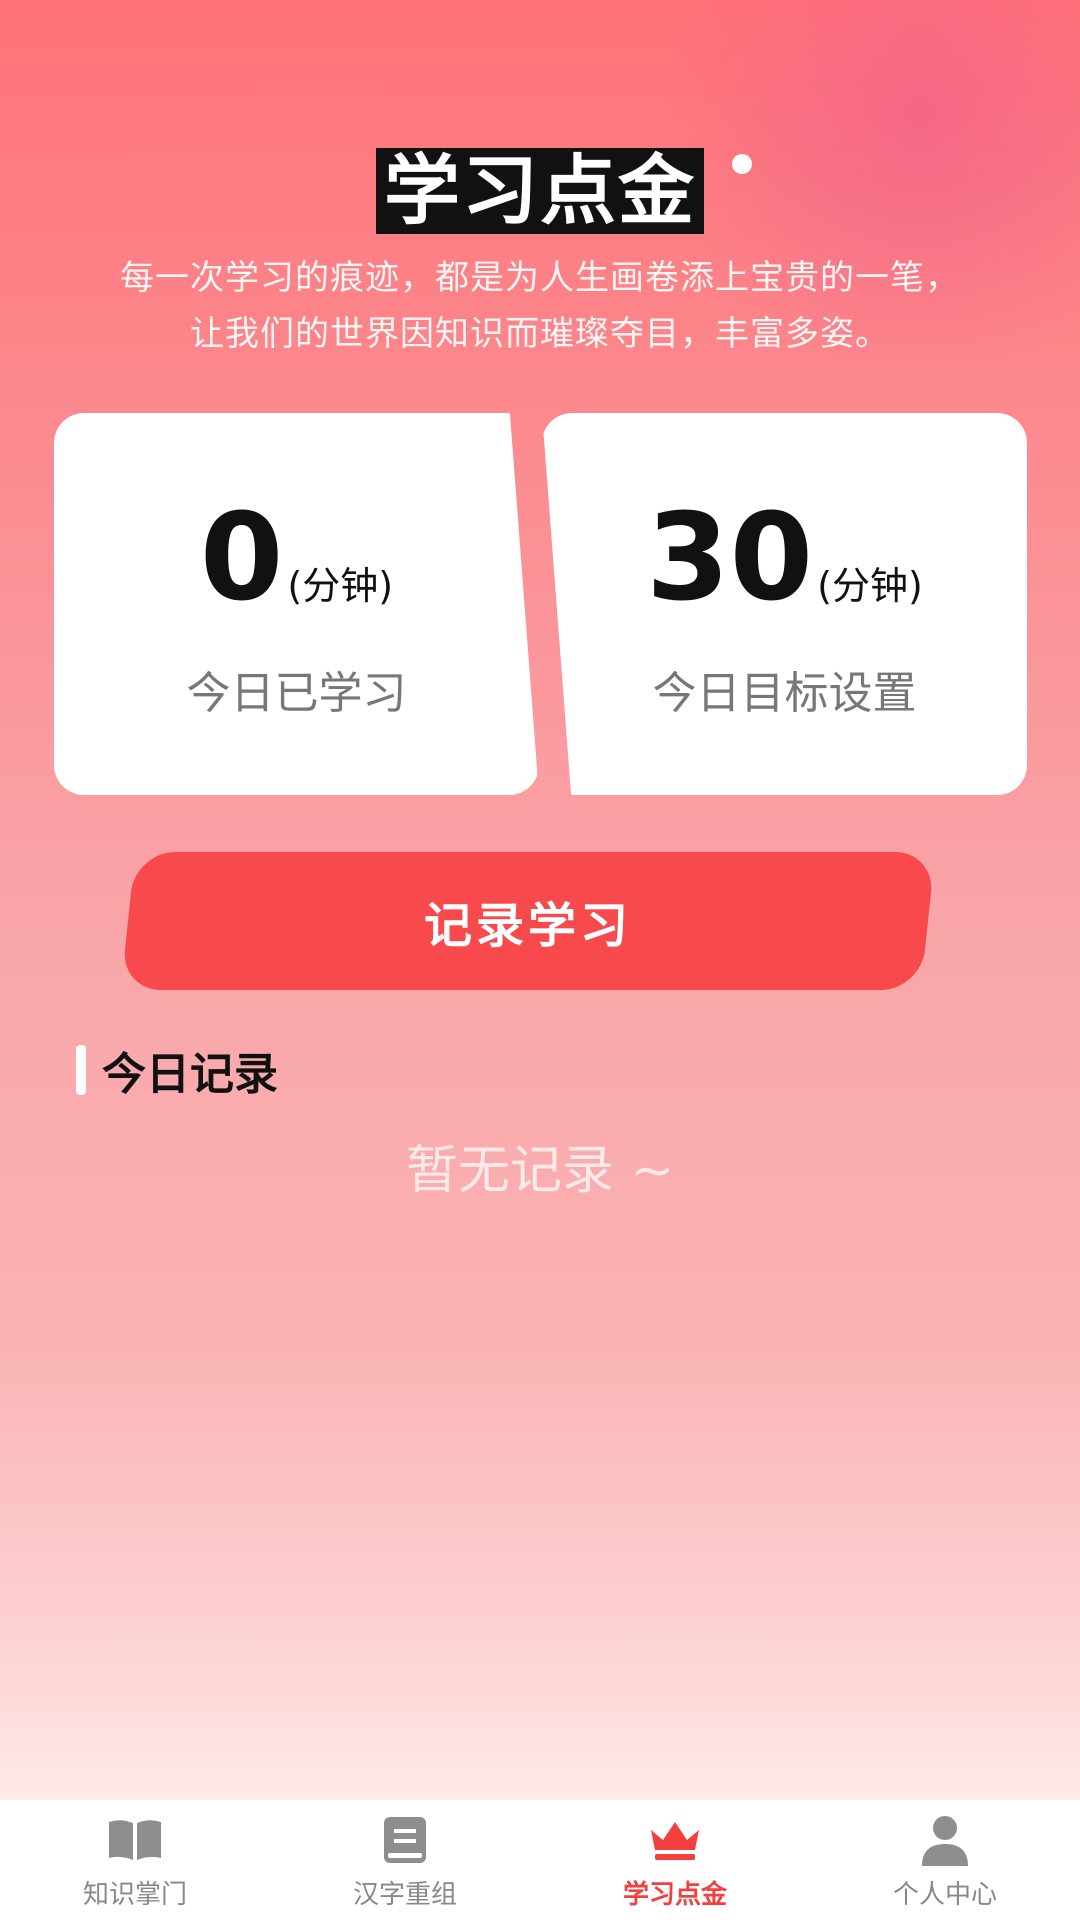 The width and height of the screenshot is (1080, 1920). I want to click on goal-unit: (分钟), so click(870, 586).